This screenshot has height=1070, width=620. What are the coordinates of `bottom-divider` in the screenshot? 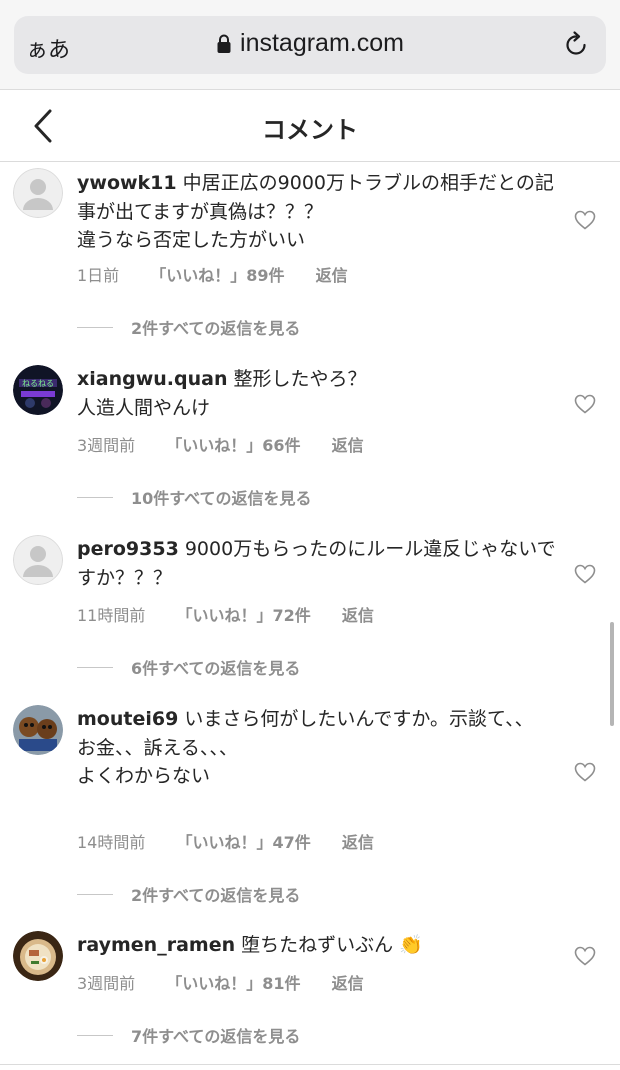 It's located at (310, 1064).